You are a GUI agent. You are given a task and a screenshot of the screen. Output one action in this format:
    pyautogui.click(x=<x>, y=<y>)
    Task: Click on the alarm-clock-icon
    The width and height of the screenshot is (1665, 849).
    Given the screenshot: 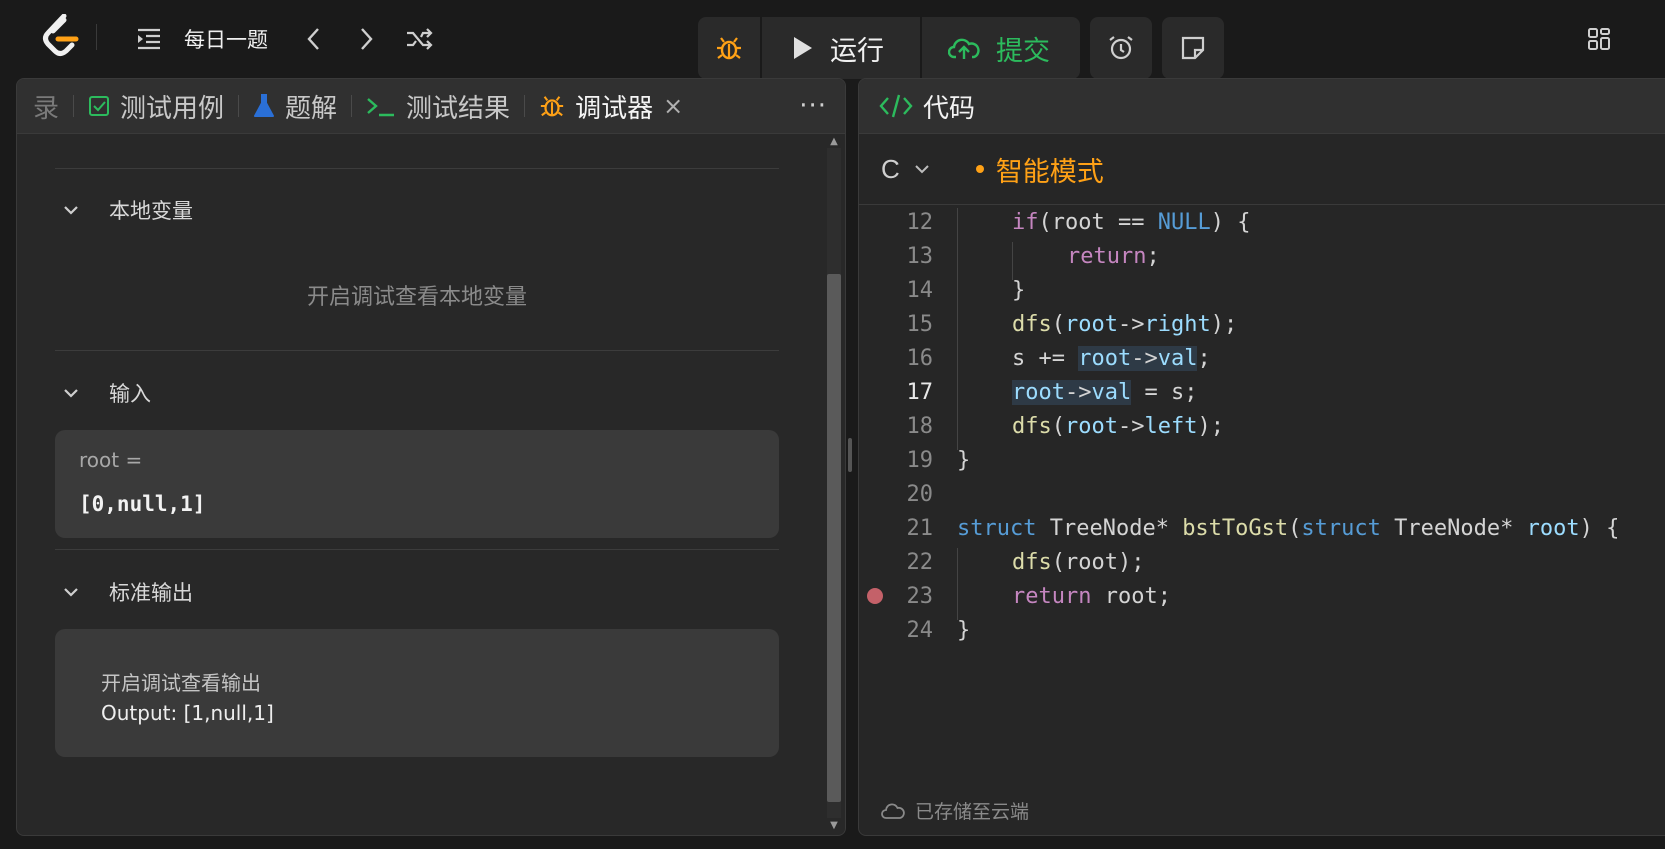 What is the action you would take?
    pyautogui.click(x=1121, y=48)
    